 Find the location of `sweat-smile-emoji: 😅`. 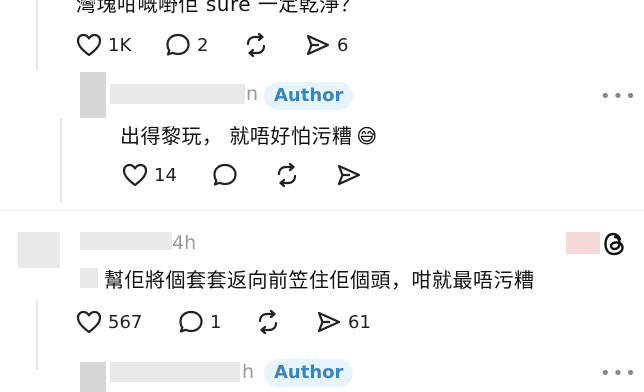

sweat-smile-emoji: 😅 is located at coordinates (367, 136).